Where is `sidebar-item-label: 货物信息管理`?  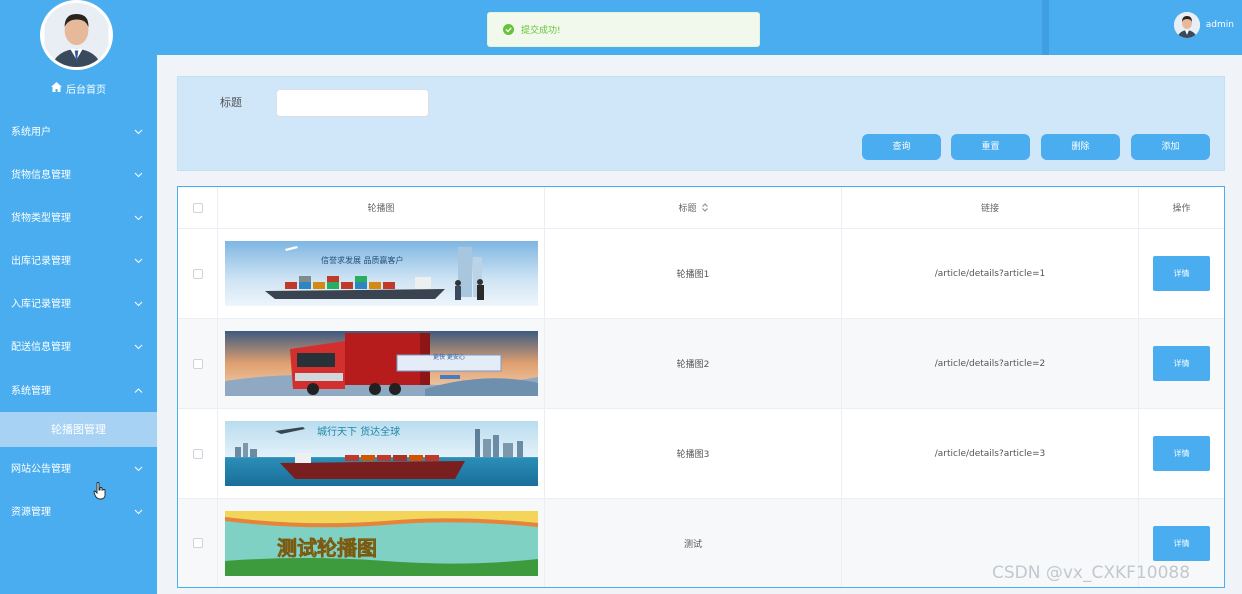 sidebar-item-label: 货物信息管理 is located at coordinates (41, 175).